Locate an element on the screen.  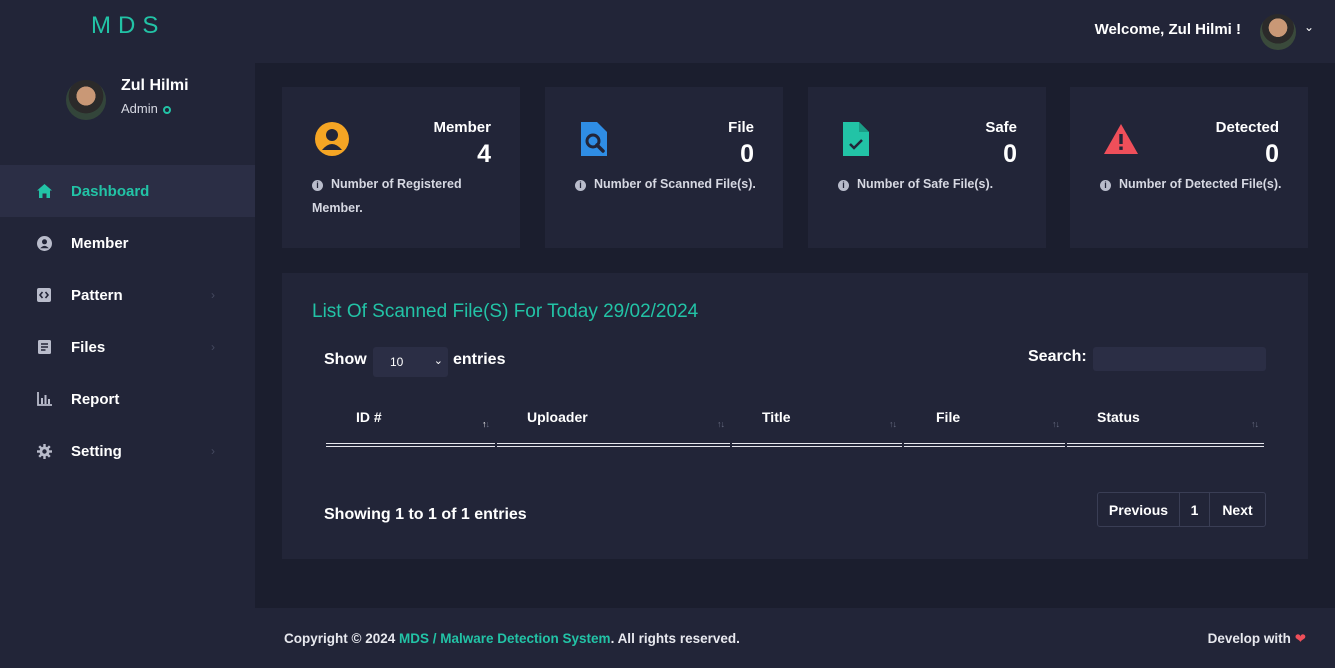
card-safe: Safe 0 i Number of Safe File(s). is located at coordinates (927, 167).